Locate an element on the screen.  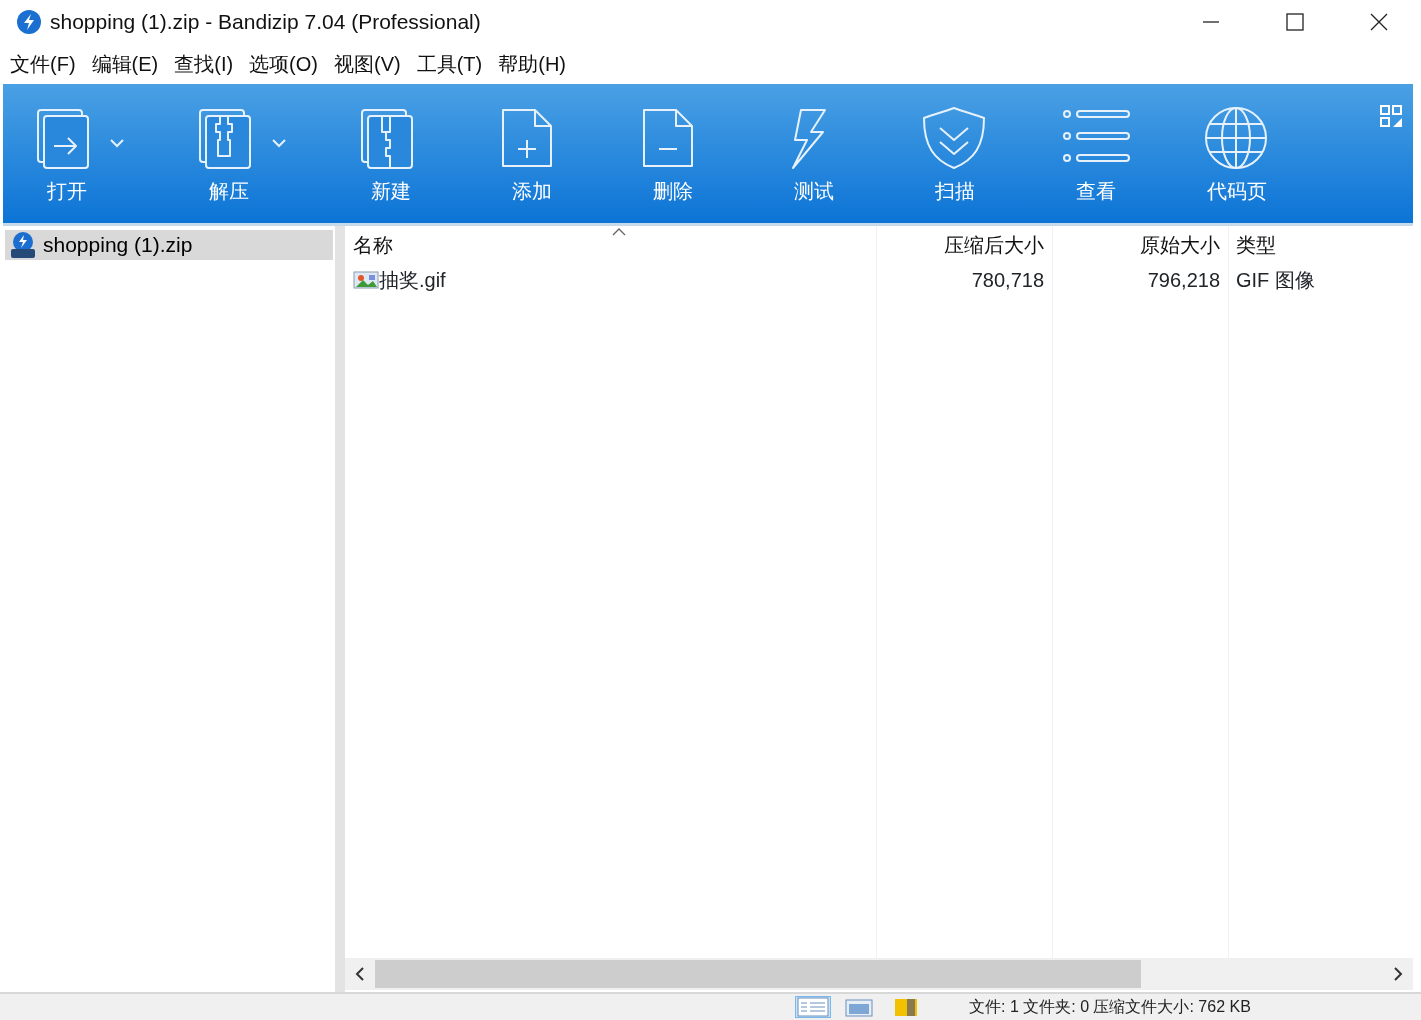
window-title: shopping (1).zip - Bandizip 7.04 (Professional) is located at coordinates (266, 22).